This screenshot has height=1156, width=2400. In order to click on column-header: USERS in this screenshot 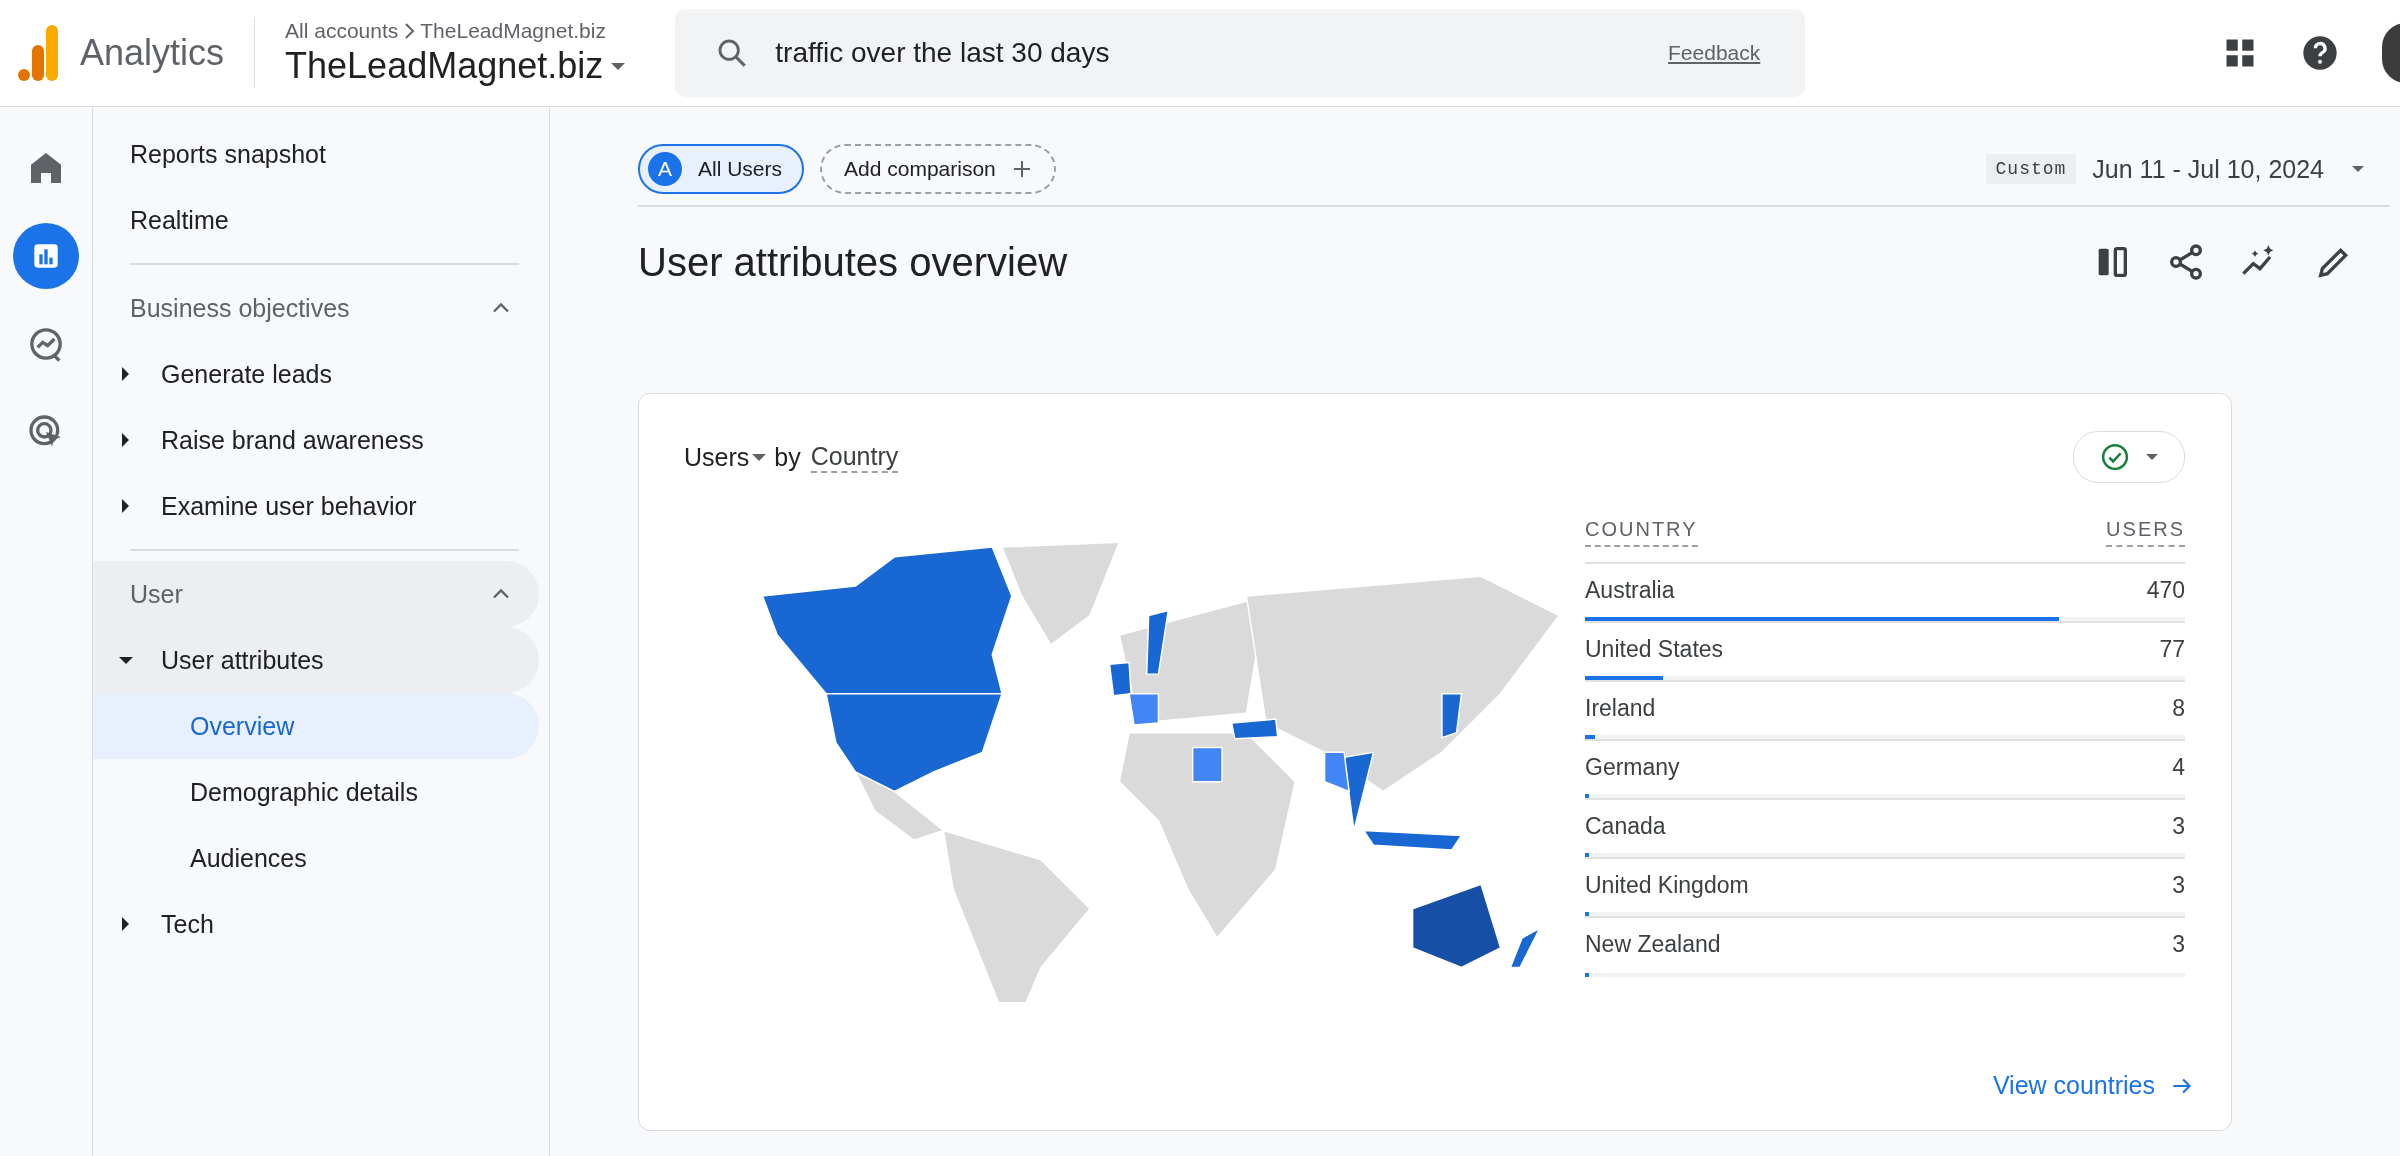, I will do `click(2145, 532)`.